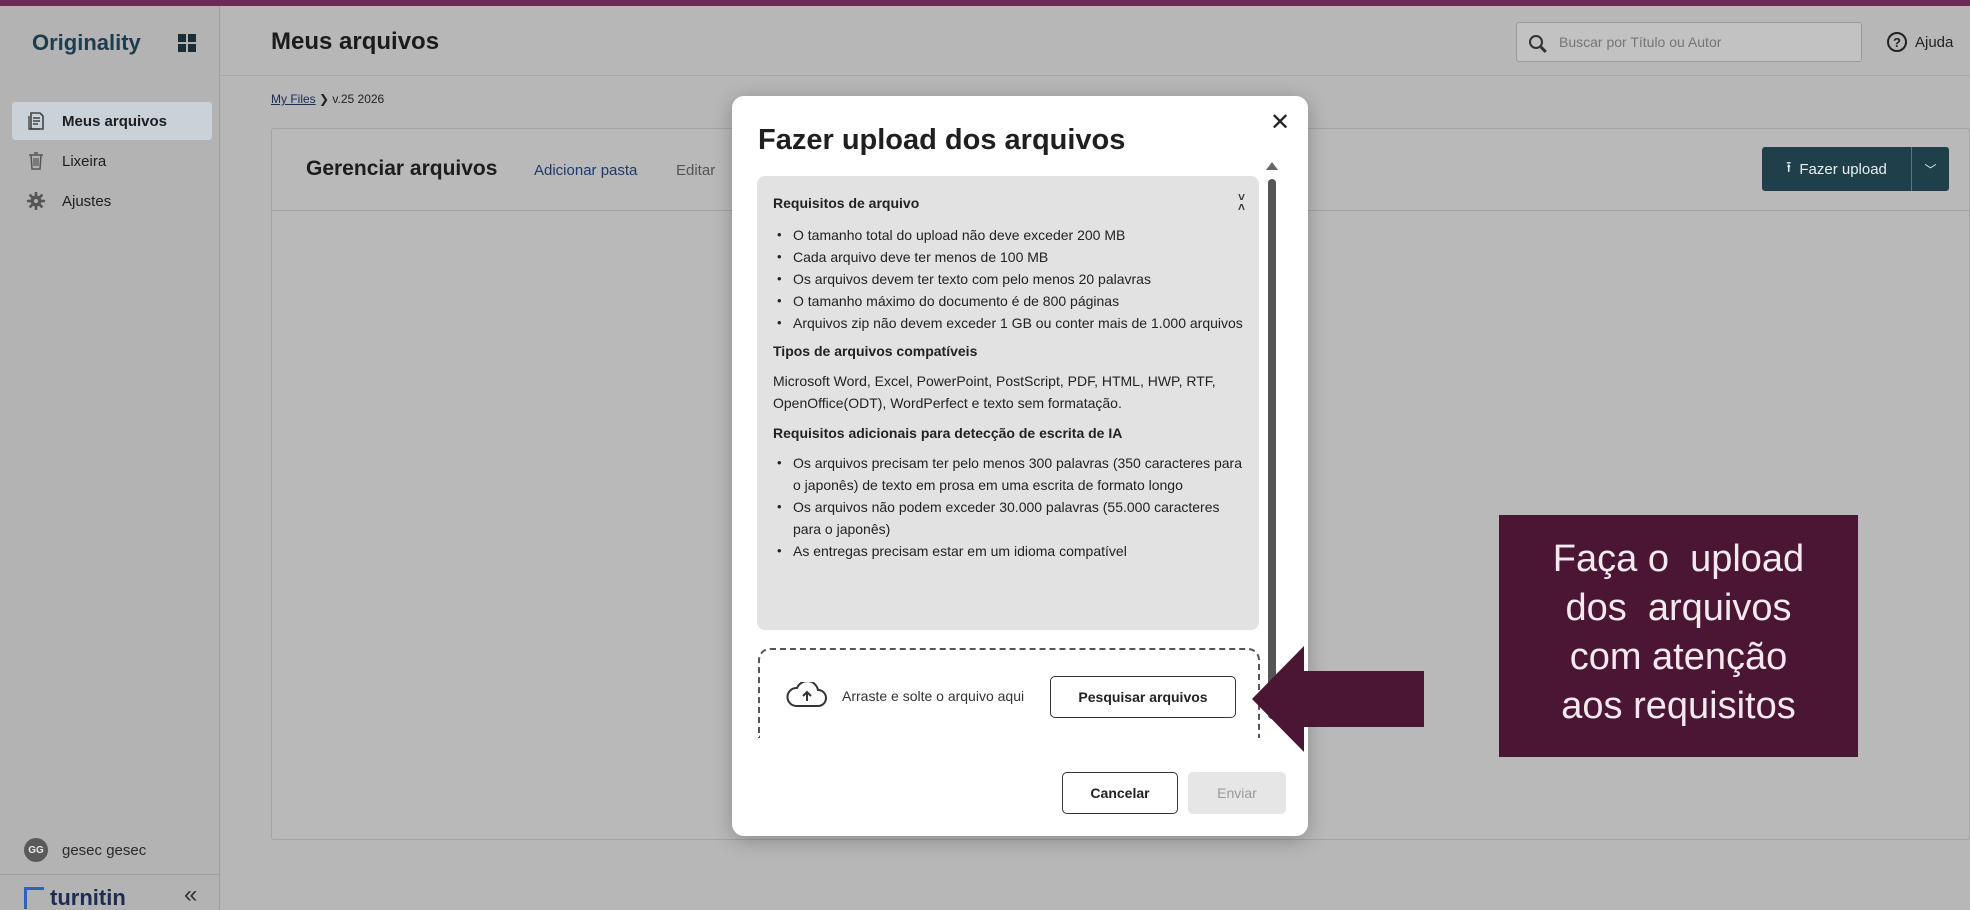  Describe the element at coordinates (1338, 699) in the screenshot. I see `annotation-arrow-icon` at that location.